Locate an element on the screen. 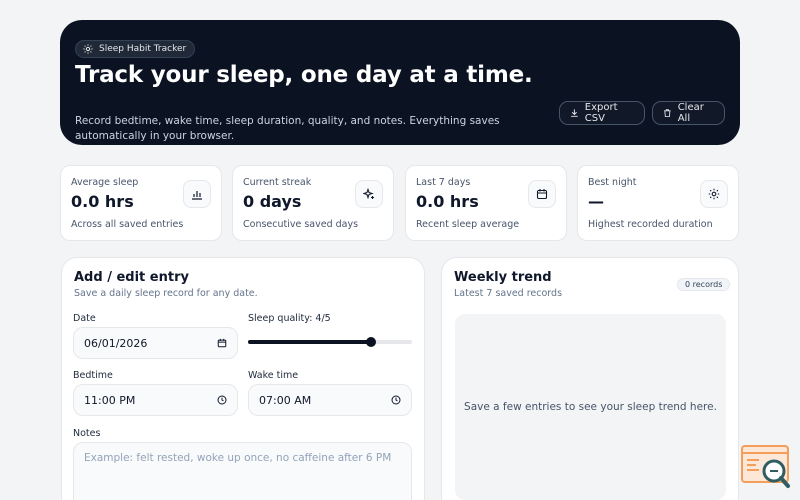 The width and height of the screenshot is (800, 500). bedtime-input: 11:00 PM is located at coordinates (155, 400).